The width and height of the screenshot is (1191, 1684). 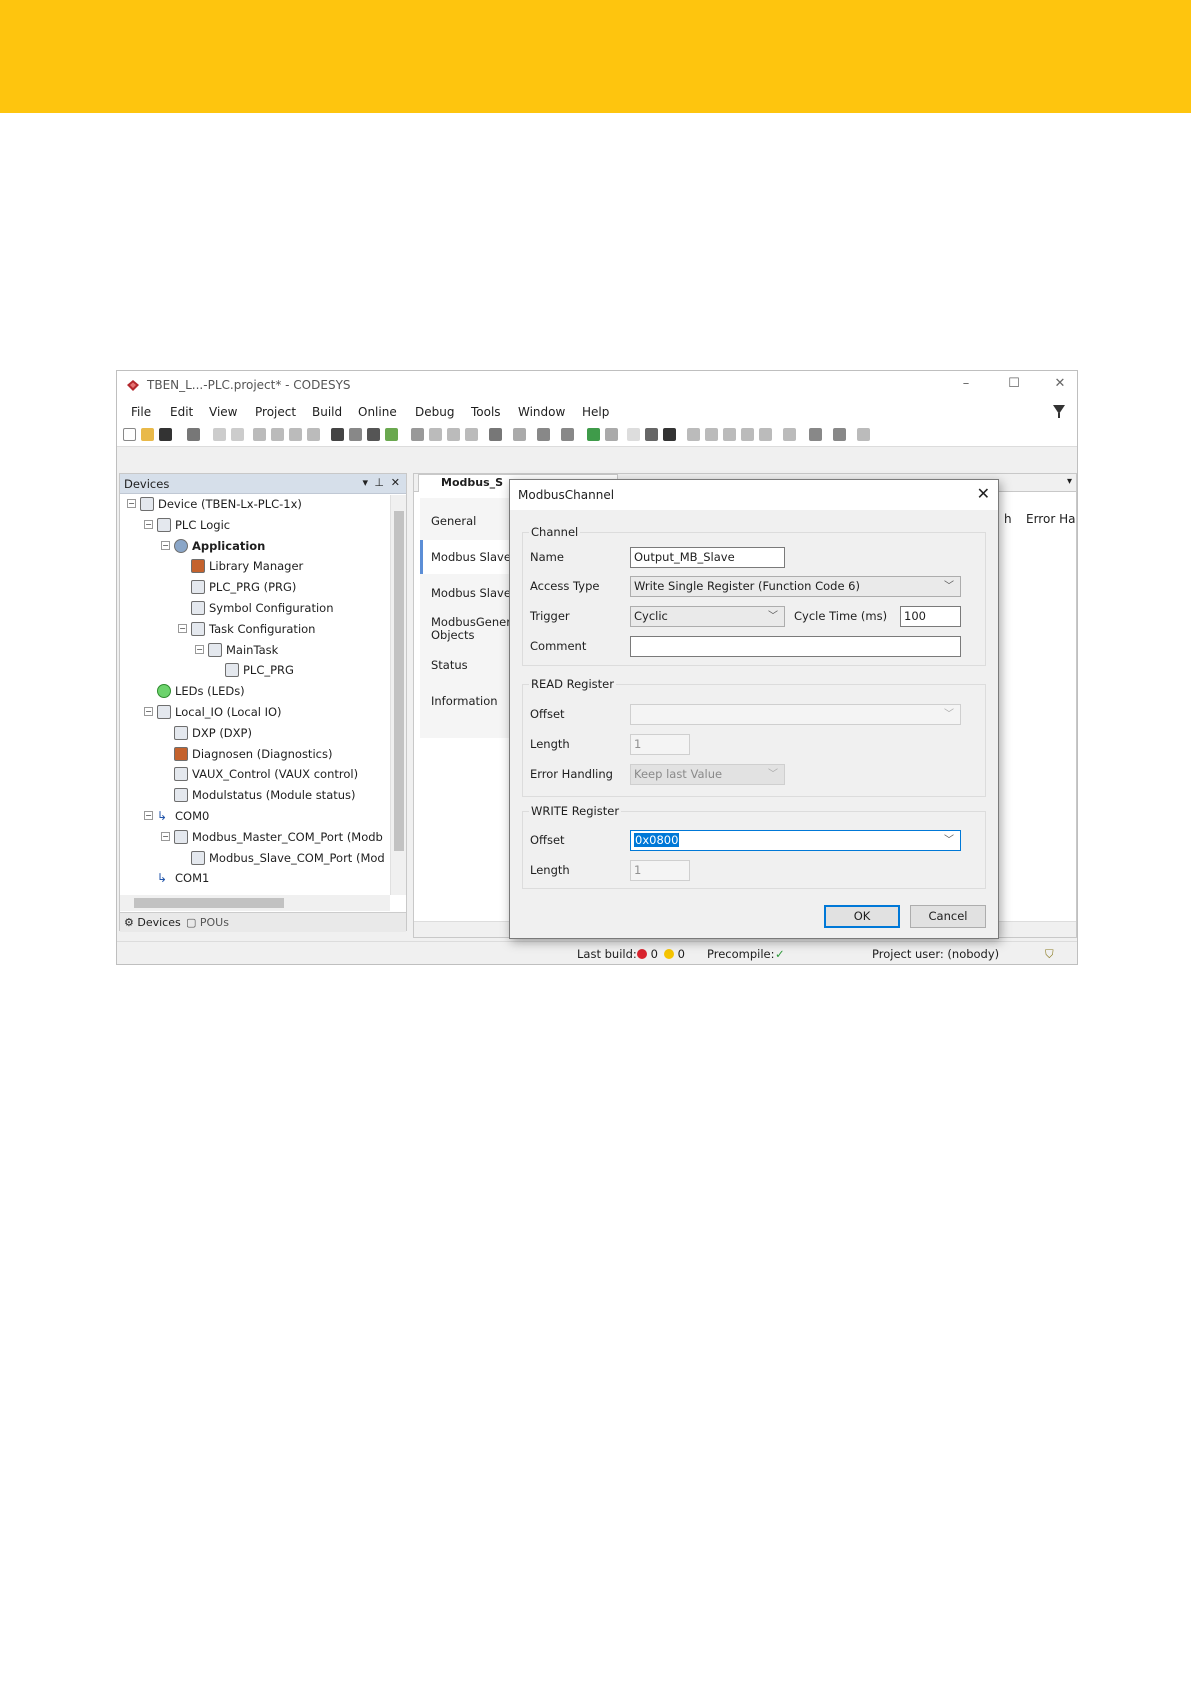 What do you see at coordinates (660, 870) in the screenshot?
I see `write-length-field: 1` at bounding box center [660, 870].